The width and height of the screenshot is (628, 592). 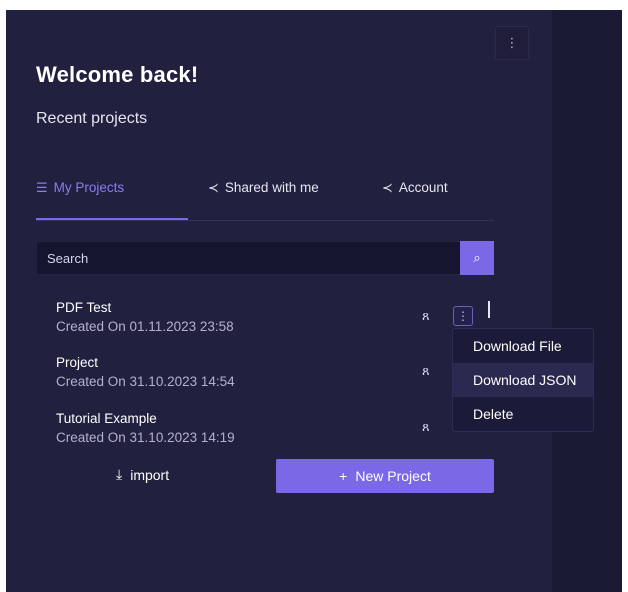 I want to click on project-menu-button: ⋮, so click(x=463, y=316).